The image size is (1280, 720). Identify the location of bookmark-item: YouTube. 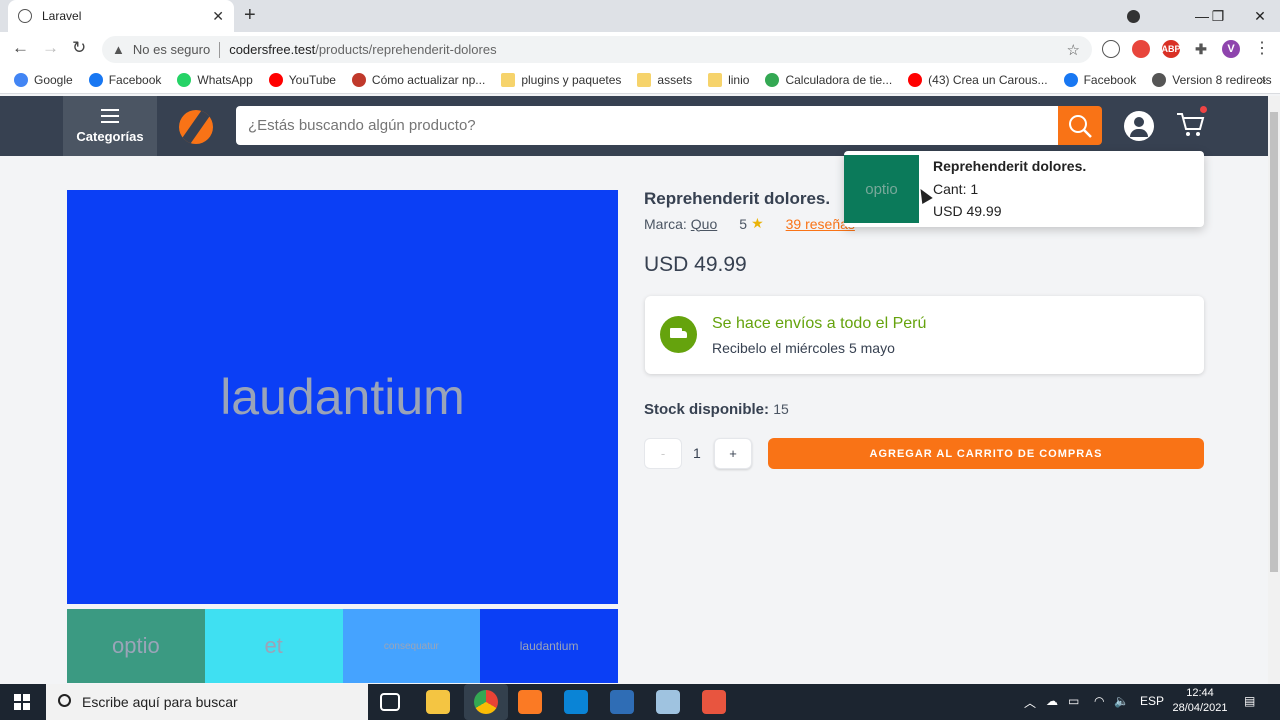
(302, 79).